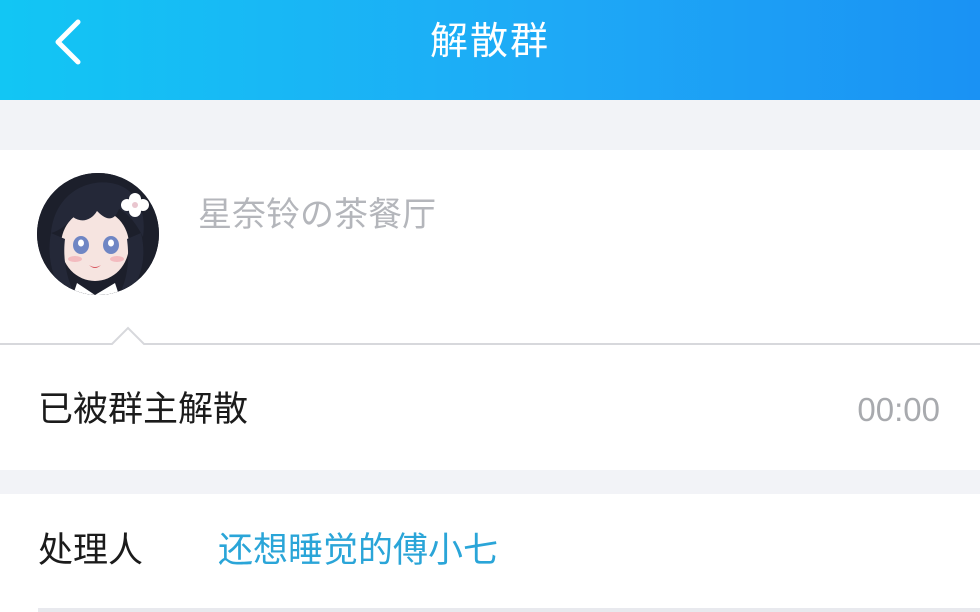  What do you see at coordinates (358, 551) in the screenshot?
I see `handler-name-link: 还想睡觉的傅小七` at bounding box center [358, 551].